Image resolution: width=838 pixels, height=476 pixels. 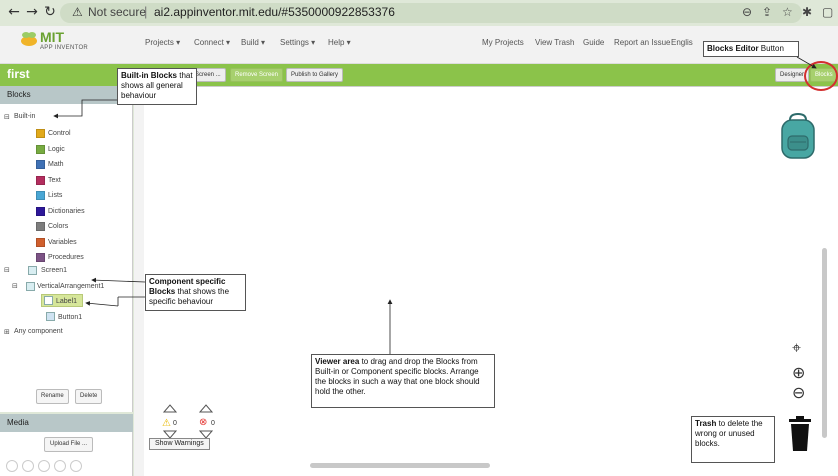 What do you see at coordinates (40, 257) in the screenshot?
I see `swatch-procedures` at bounding box center [40, 257].